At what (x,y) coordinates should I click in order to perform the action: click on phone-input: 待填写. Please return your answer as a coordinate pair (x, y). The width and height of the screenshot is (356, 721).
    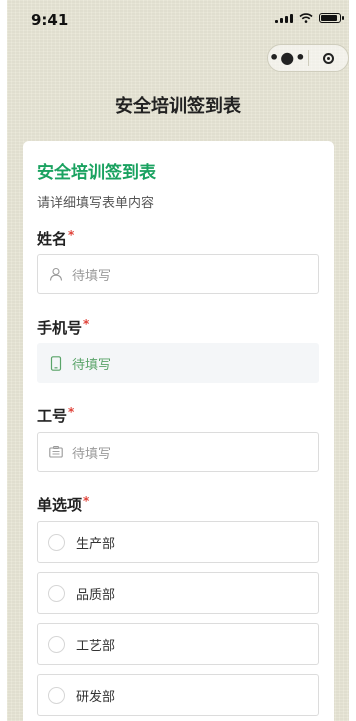
    Looking at the image, I should click on (178, 363).